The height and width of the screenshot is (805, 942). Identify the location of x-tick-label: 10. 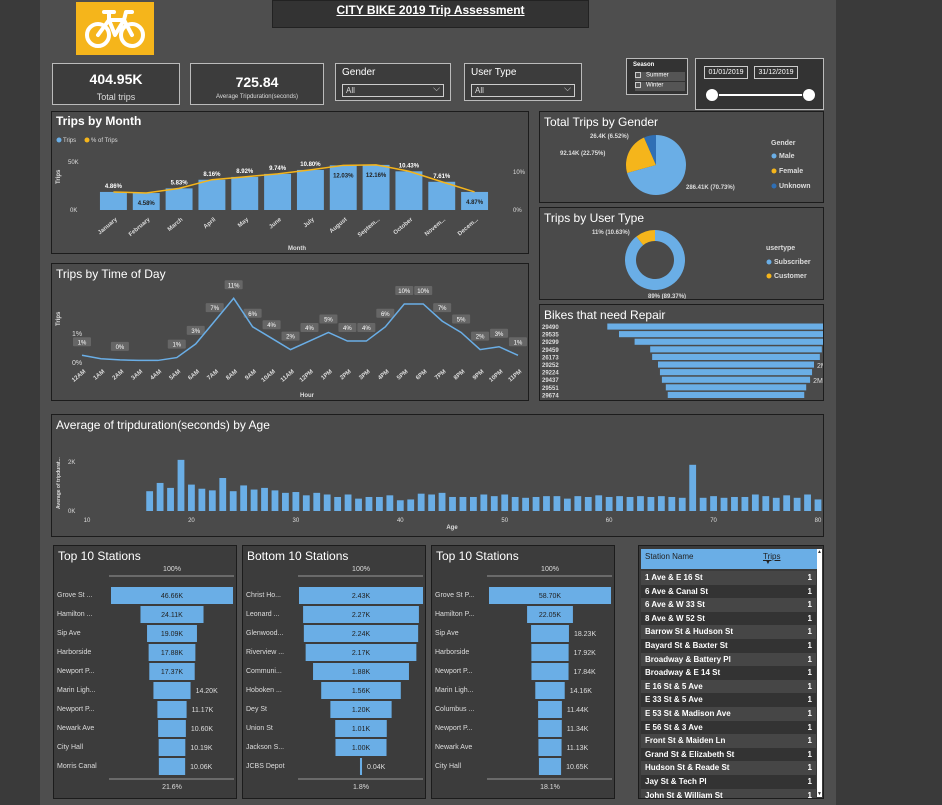
(87, 521).